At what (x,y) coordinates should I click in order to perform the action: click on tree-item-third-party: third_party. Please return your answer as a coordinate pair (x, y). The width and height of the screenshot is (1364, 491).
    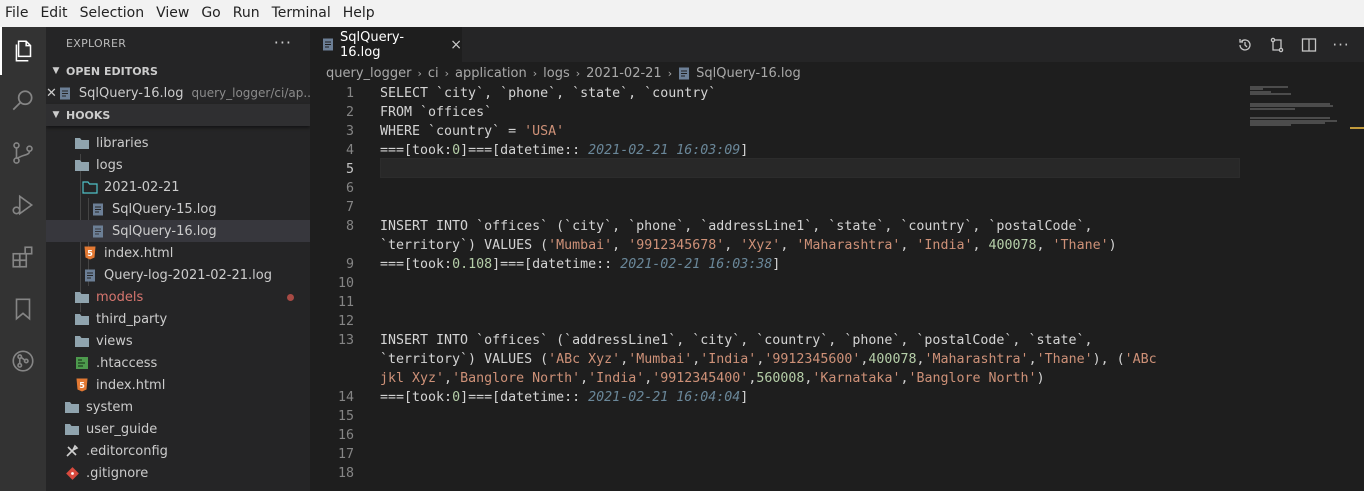
    Looking at the image, I should click on (178, 319).